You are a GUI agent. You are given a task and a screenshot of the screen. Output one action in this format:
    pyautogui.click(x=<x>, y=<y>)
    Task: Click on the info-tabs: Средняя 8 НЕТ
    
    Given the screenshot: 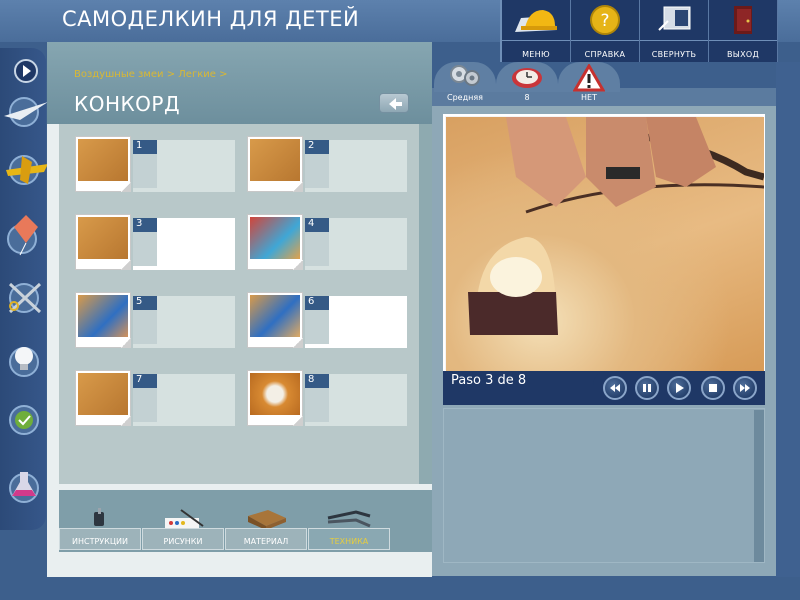 What is the action you would take?
    pyautogui.click(x=606, y=84)
    